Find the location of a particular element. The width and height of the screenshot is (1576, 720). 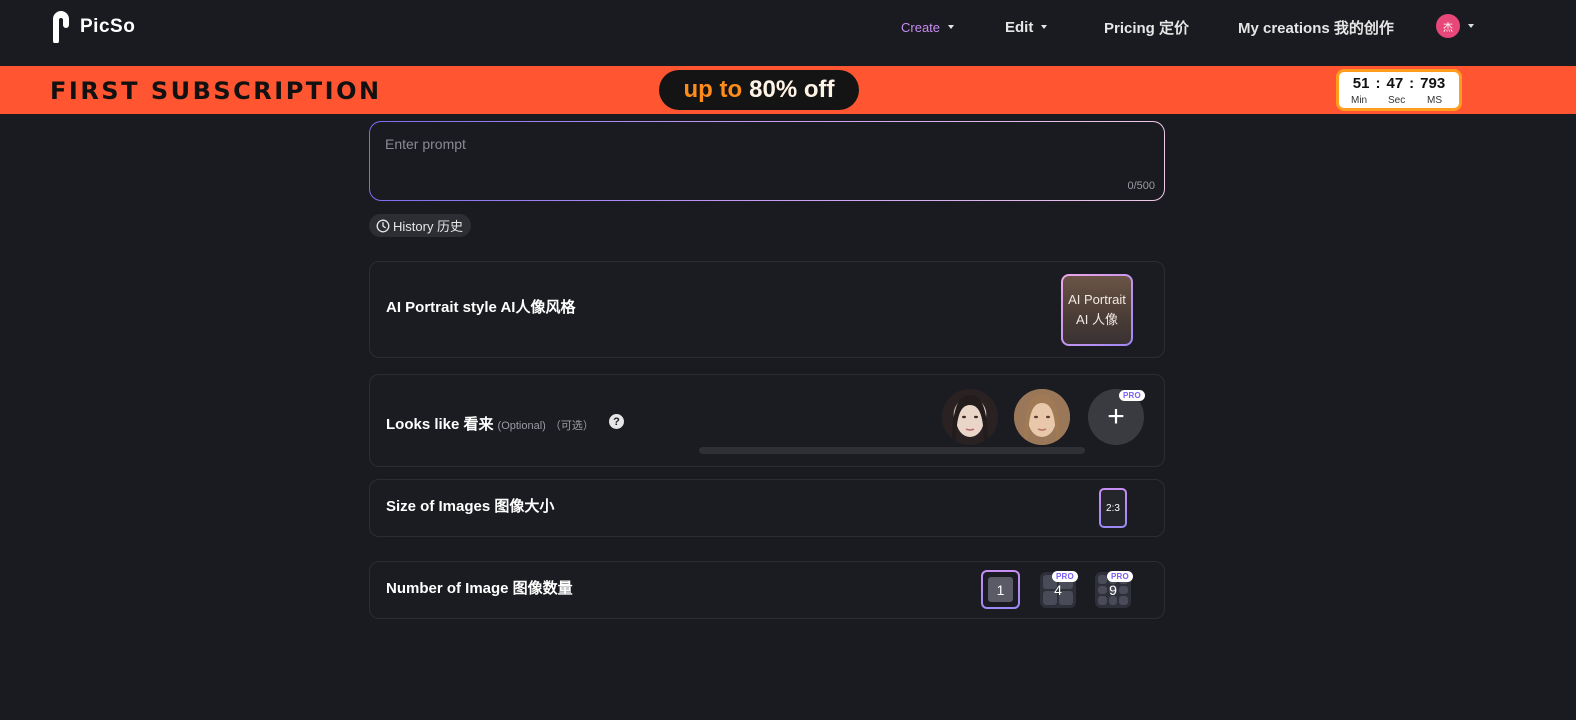

nav-my-creations-label: My creations 我的创作 is located at coordinates (1316, 28).